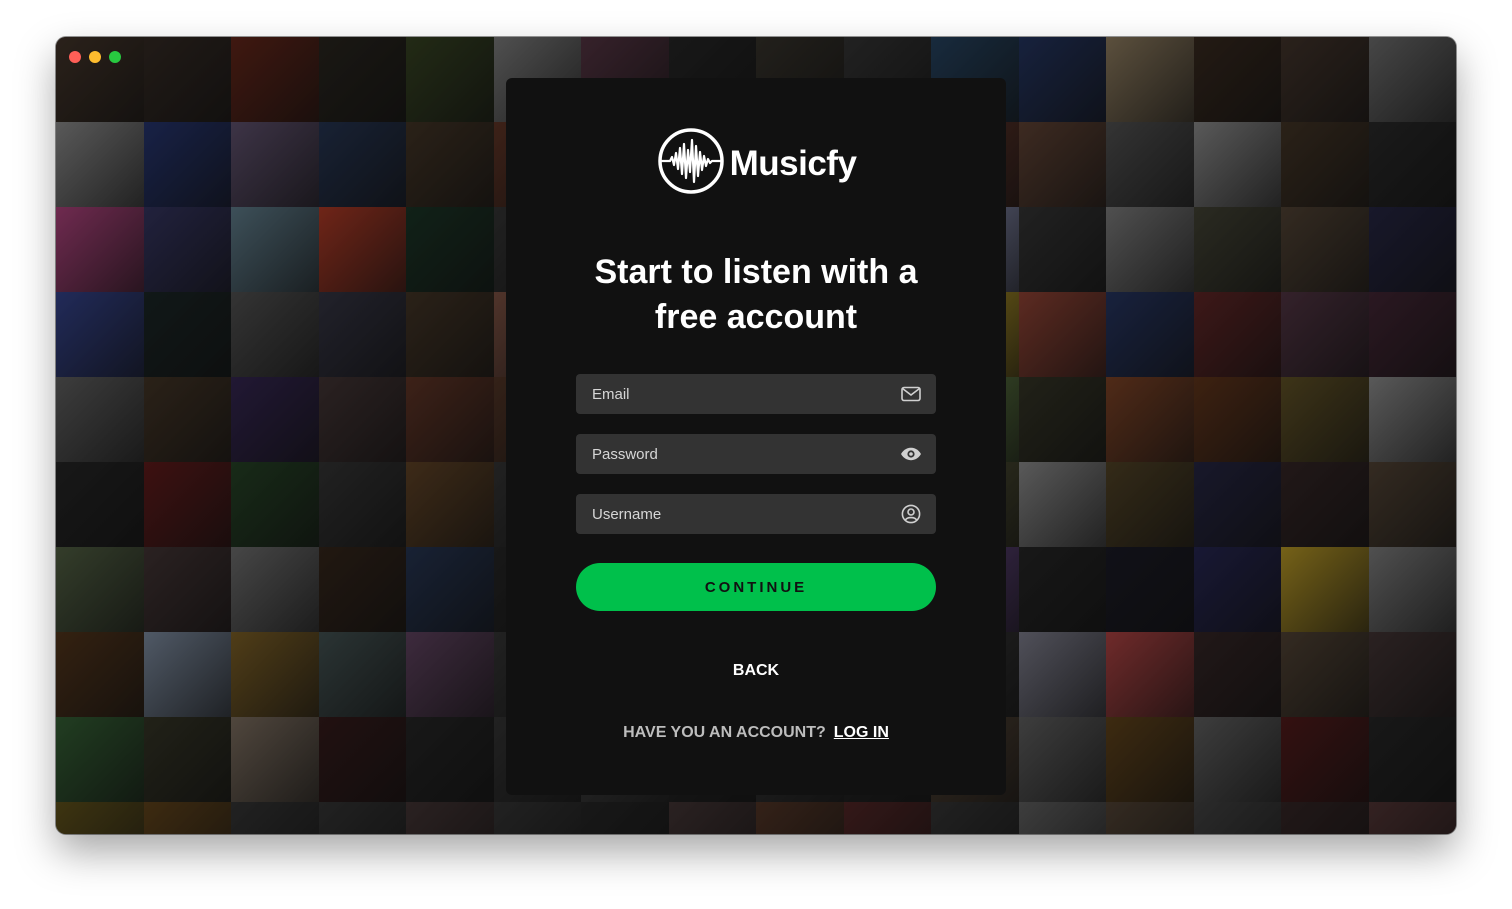  What do you see at coordinates (911, 454) in the screenshot?
I see `eye-icon` at bounding box center [911, 454].